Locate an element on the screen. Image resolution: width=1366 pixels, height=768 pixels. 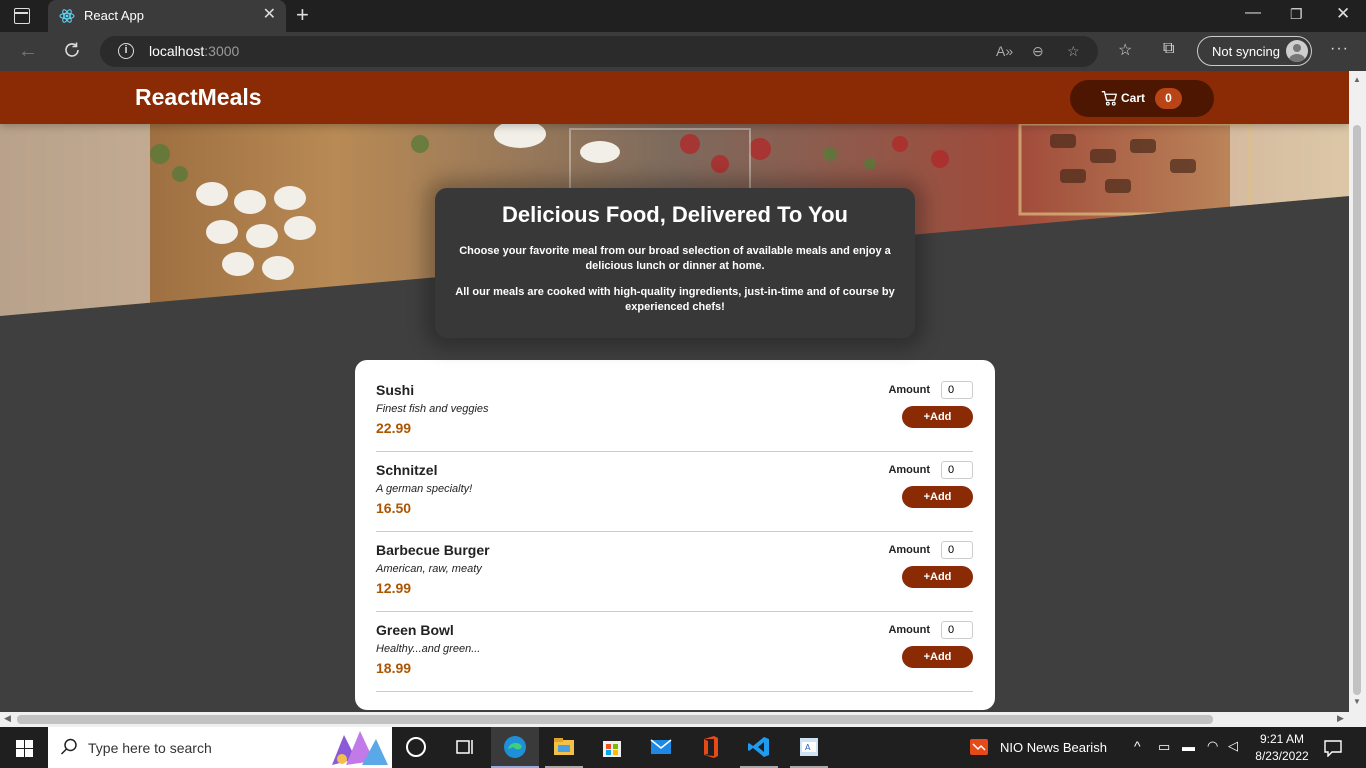
app-window-icon: A is located at coordinates (809, 747).